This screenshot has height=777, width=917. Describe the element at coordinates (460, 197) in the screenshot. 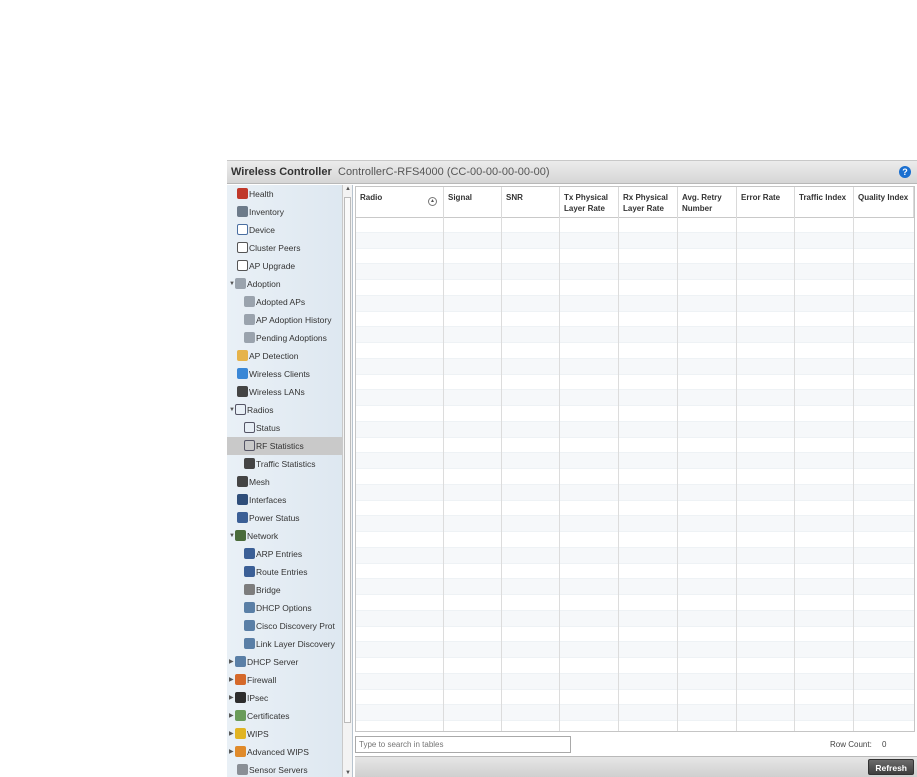

I see `column-label: Signal` at that location.